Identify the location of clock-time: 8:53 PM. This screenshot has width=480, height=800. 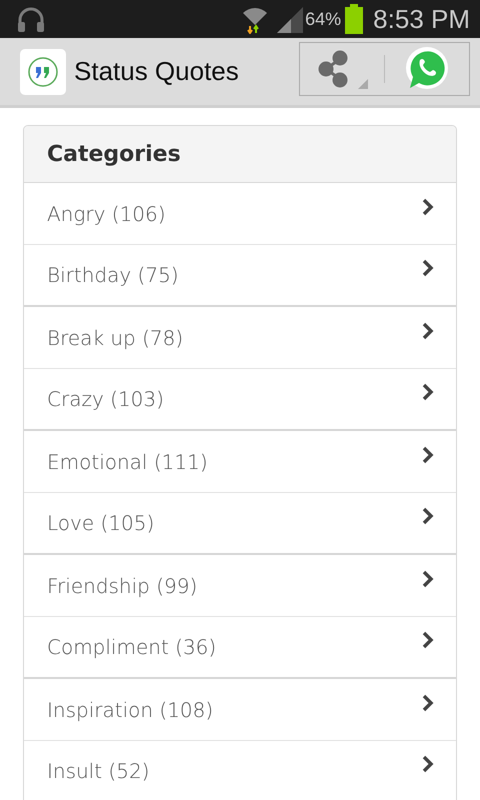
(421, 19).